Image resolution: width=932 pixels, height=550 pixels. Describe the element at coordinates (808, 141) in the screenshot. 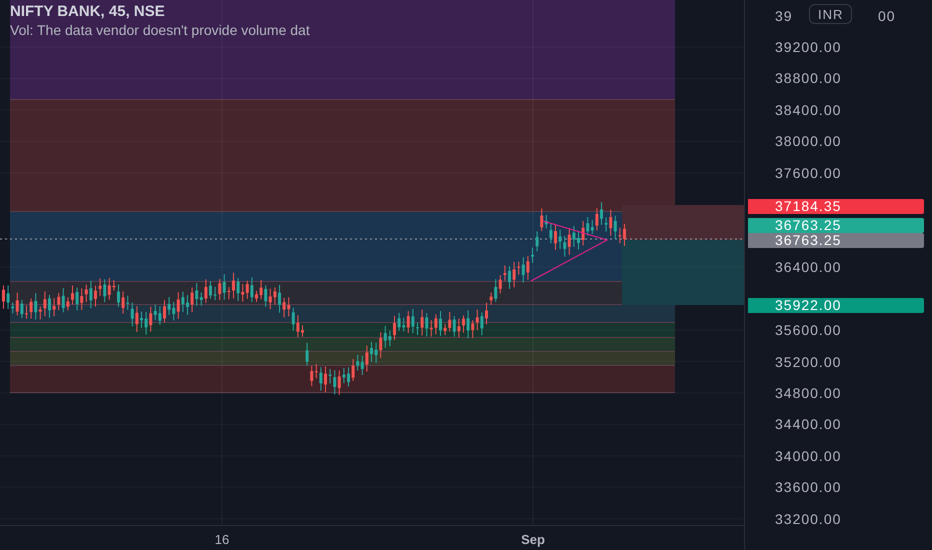

I see `price-axis-label: 38000.00` at that location.